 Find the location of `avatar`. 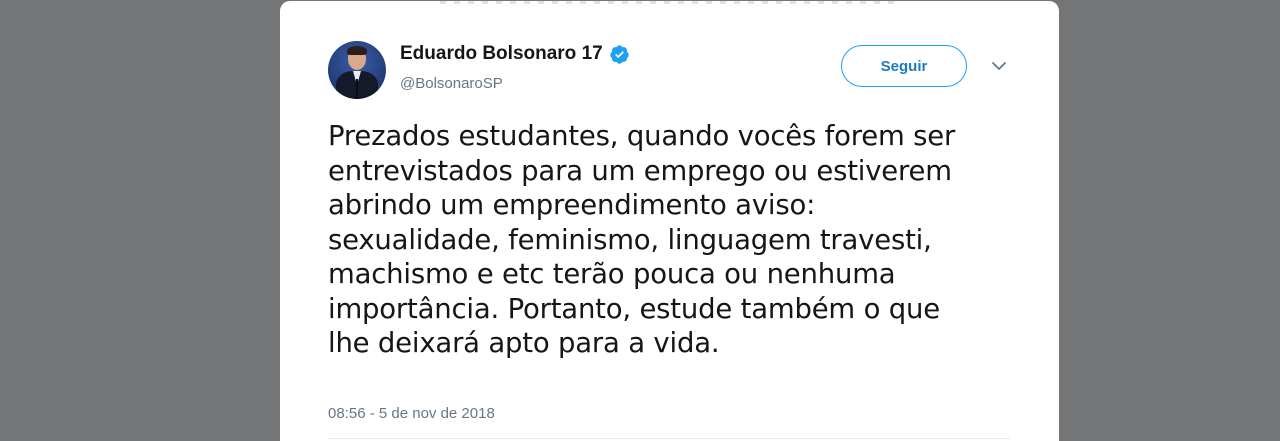

avatar is located at coordinates (357, 70).